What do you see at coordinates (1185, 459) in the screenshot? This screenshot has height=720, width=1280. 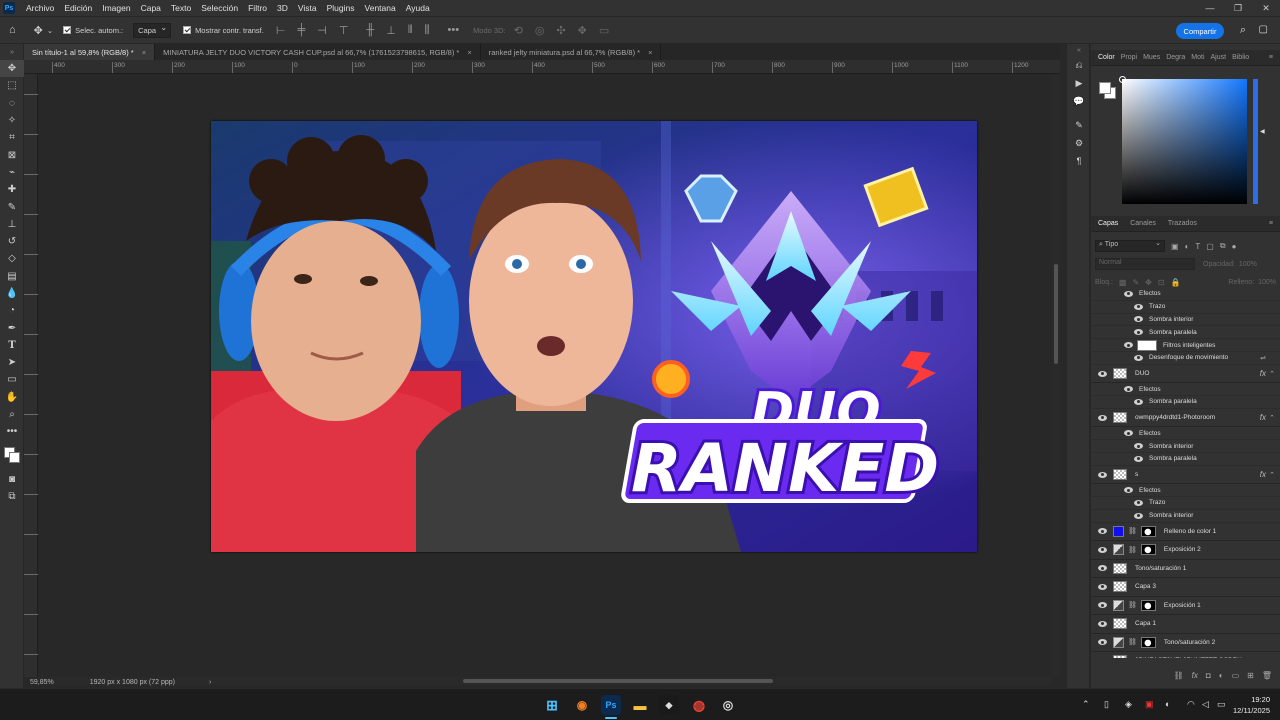 I see `layer-effect-row: Sombra paralela` at bounding box center [1185, 459].